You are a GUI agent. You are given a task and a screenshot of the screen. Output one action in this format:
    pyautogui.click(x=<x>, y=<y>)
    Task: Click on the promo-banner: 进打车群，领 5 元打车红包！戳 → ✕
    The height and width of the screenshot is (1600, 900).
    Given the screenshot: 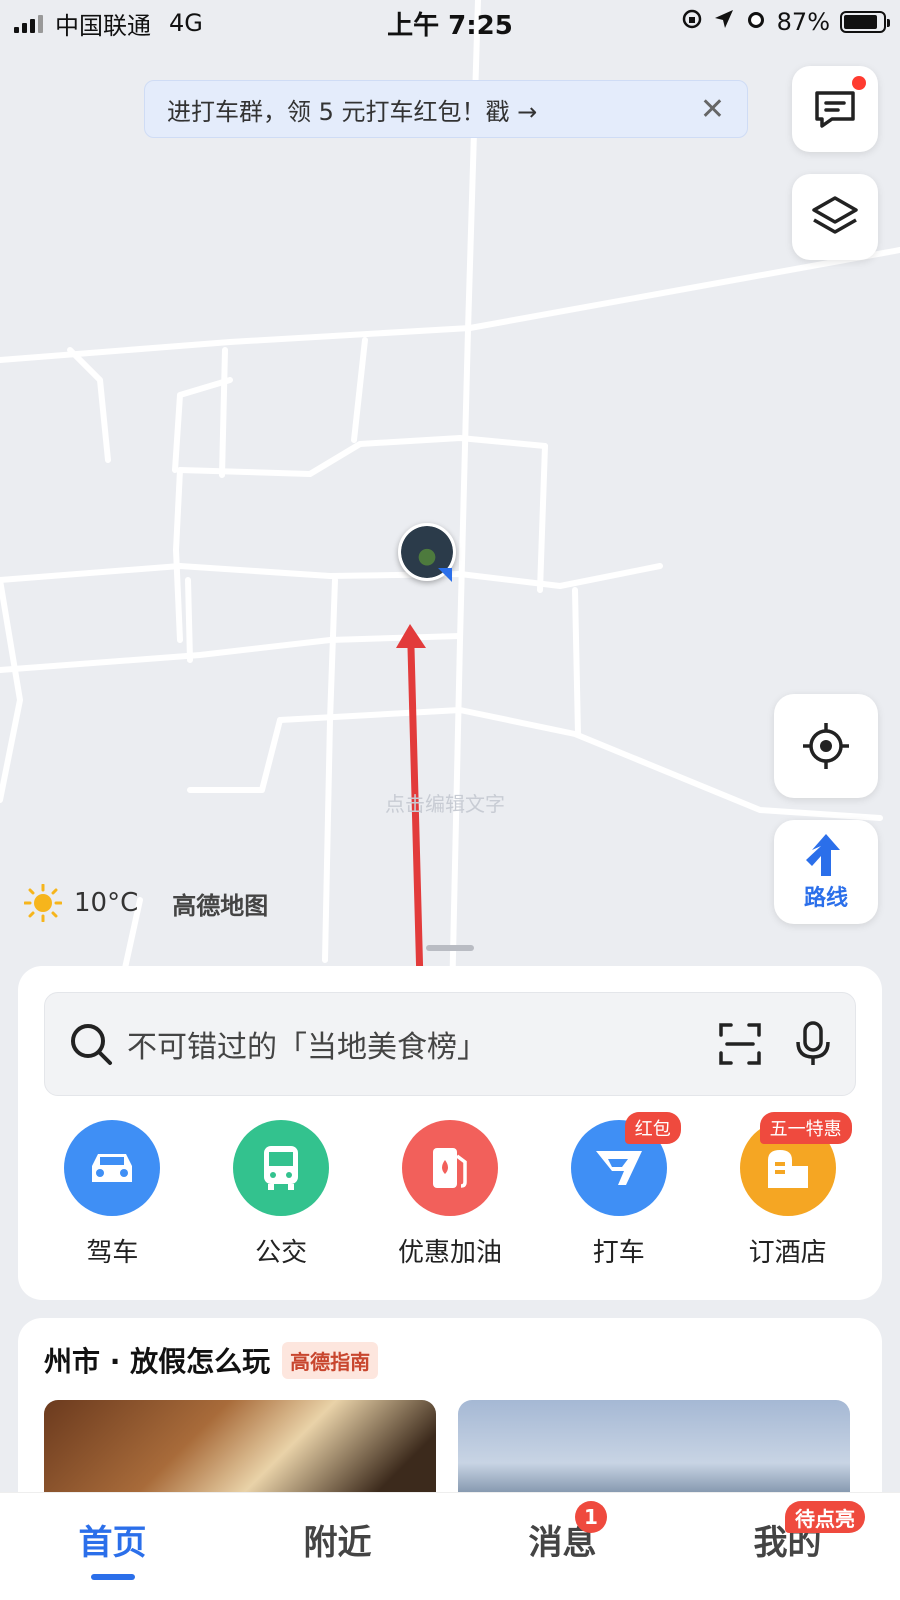 What is the action you would take?
    pyautogui.click(x=446, y=109)
    